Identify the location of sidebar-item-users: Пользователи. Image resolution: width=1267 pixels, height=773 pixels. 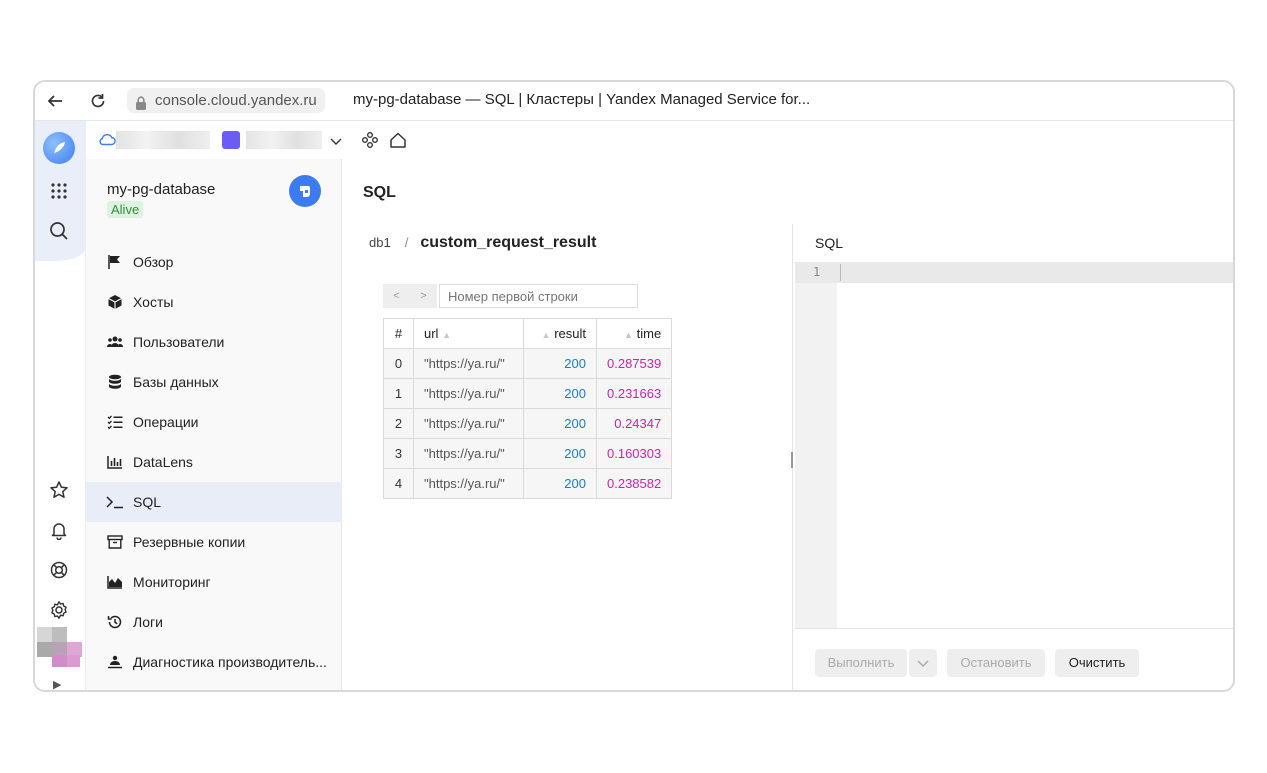
(214, 342).